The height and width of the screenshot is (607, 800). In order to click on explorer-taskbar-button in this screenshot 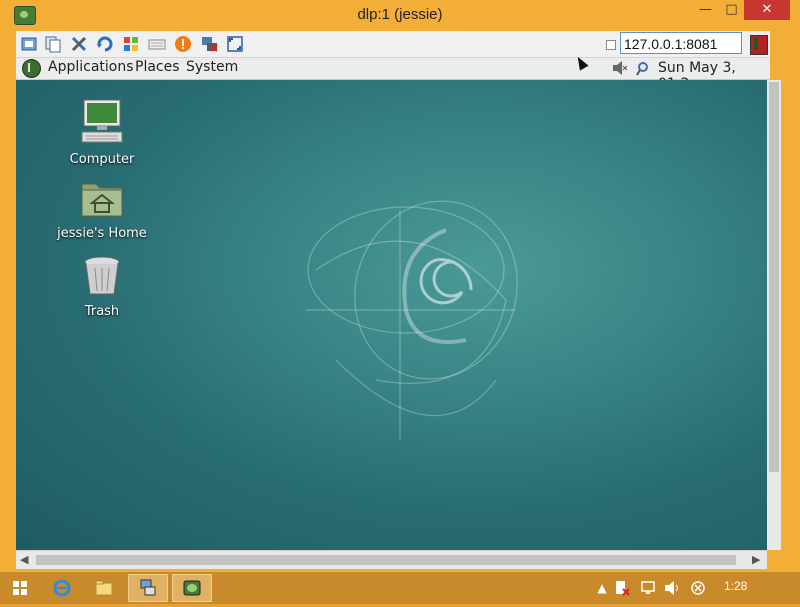, I will do `click(104, 588)`.